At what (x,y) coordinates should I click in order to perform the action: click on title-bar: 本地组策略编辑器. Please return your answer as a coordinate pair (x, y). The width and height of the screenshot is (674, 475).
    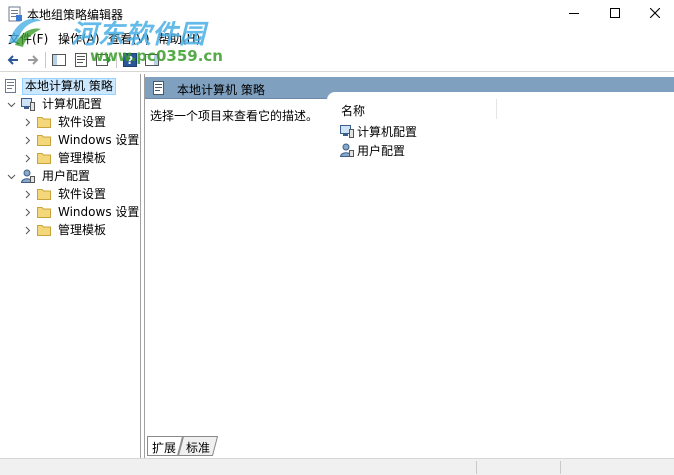
    Looking at the image, I should click on (337, 14).